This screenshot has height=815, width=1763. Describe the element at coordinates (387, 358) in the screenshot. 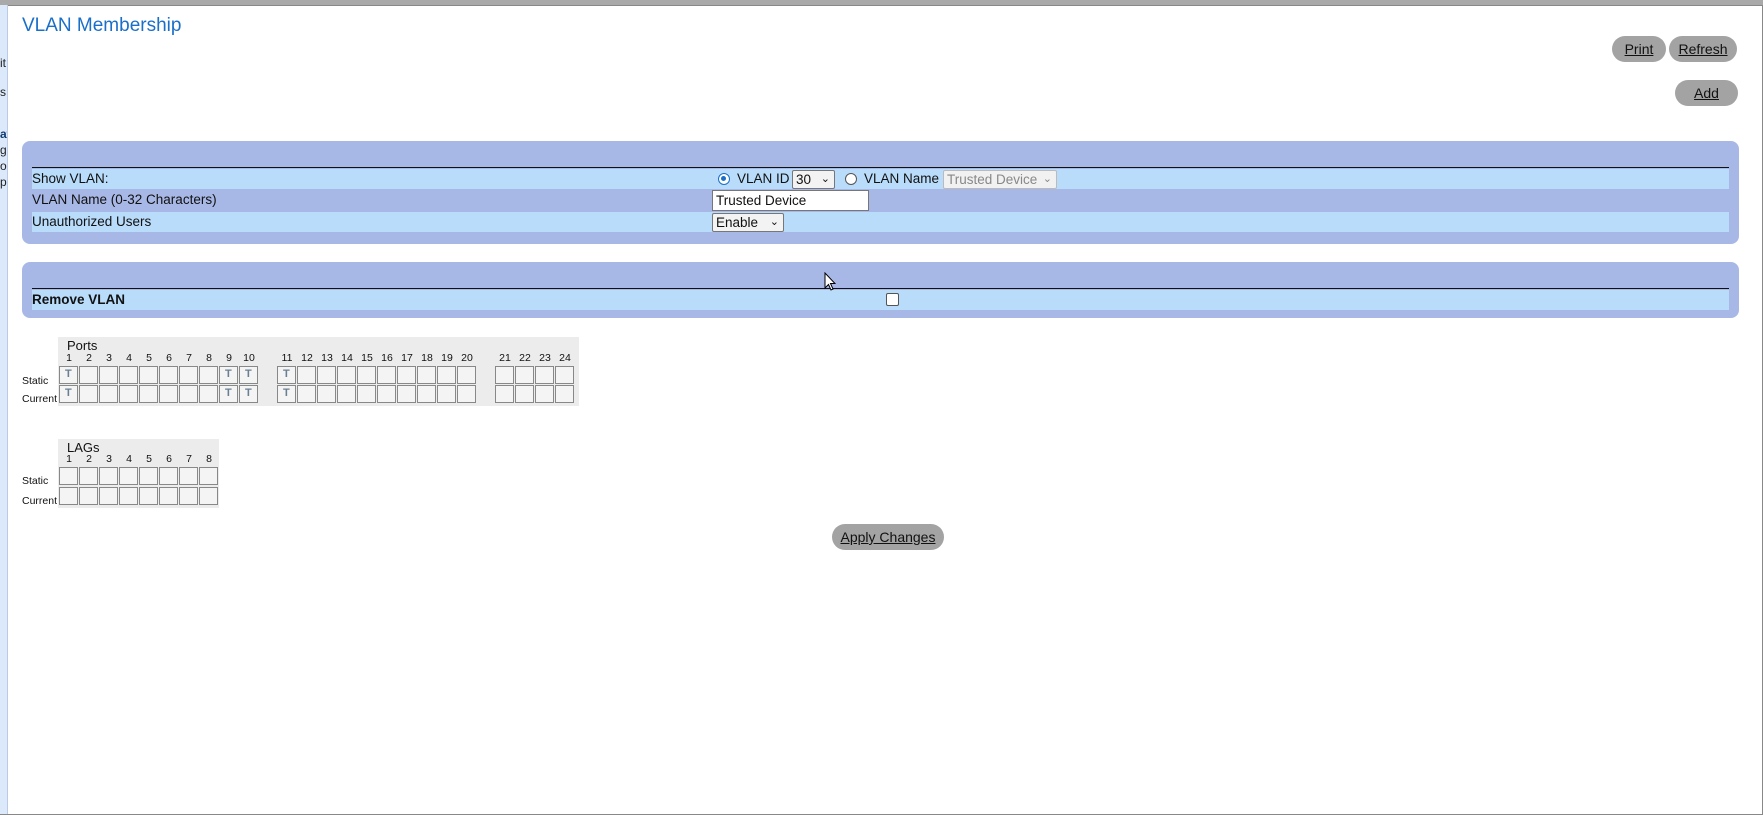

I see `ports-number: 16` at that location.